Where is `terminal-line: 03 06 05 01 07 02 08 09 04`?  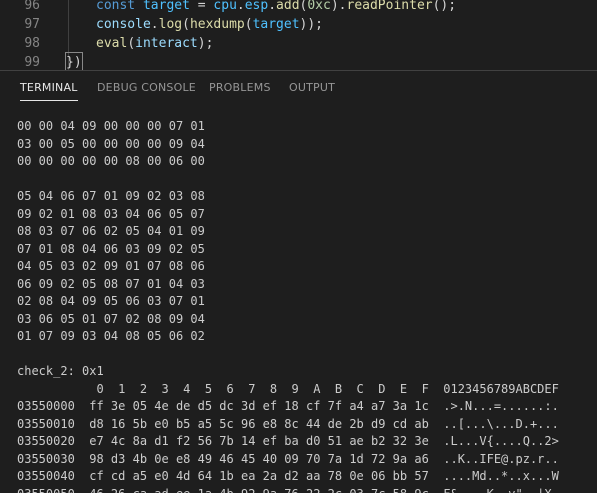
terminal-line: 03 06 05 01 07 02 08 09 04 is located at coordinates (111, 318).